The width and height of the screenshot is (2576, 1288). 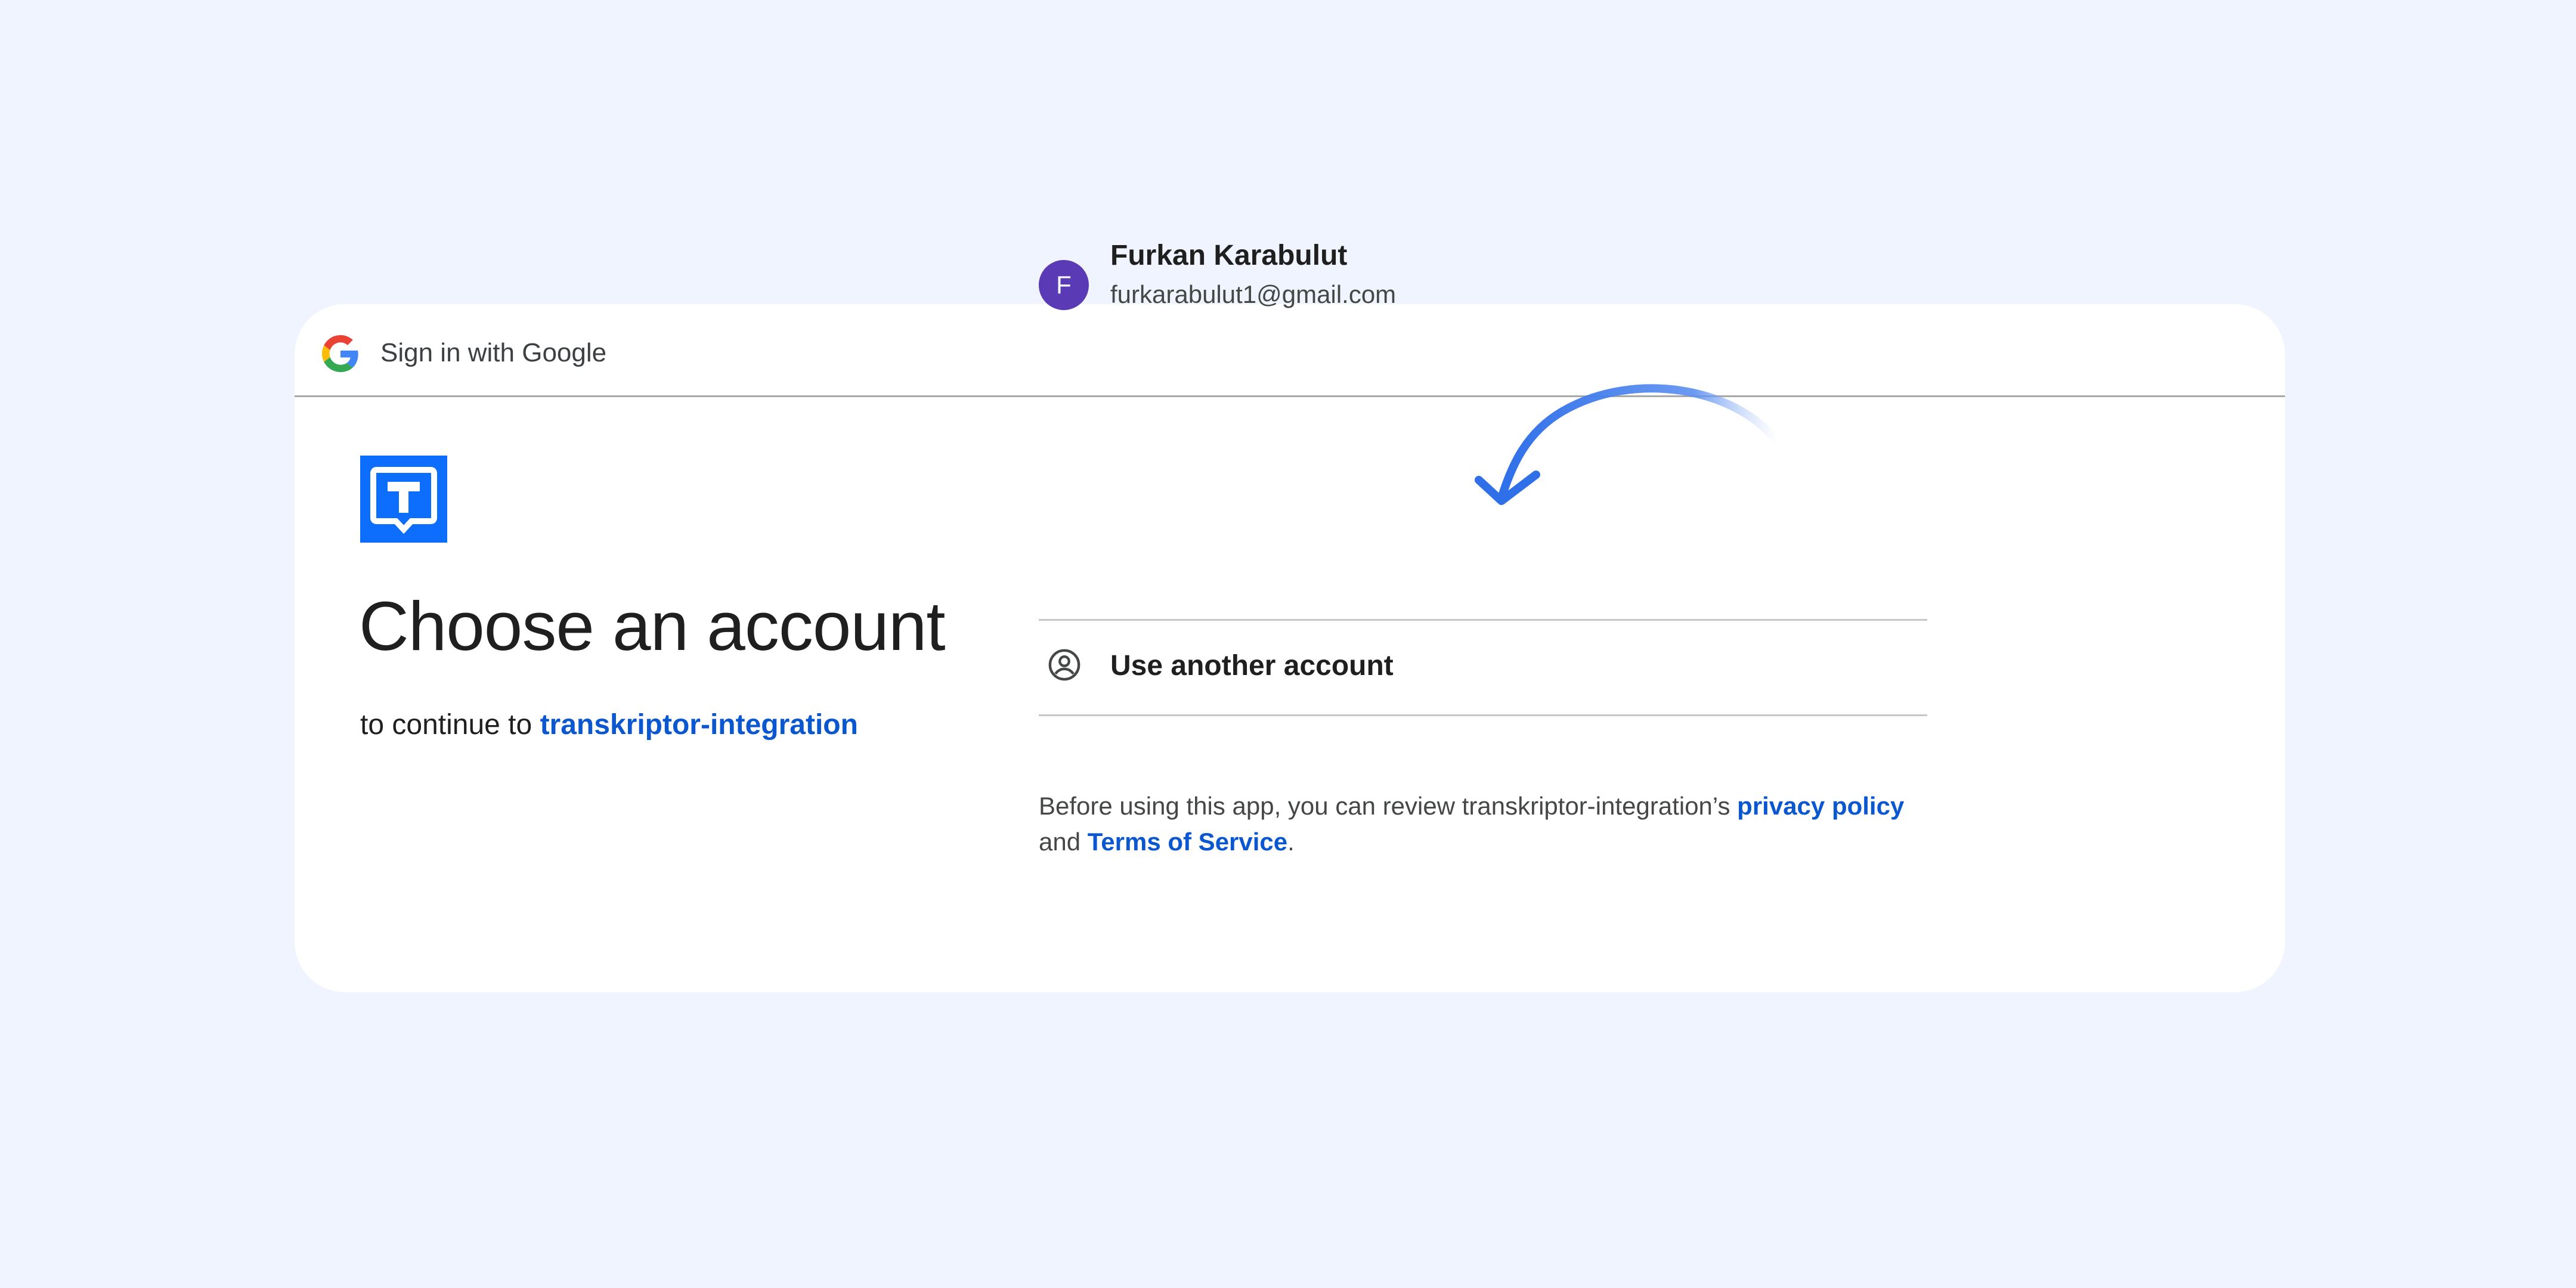 I want to click on divider, so click(x=1483, y=715).